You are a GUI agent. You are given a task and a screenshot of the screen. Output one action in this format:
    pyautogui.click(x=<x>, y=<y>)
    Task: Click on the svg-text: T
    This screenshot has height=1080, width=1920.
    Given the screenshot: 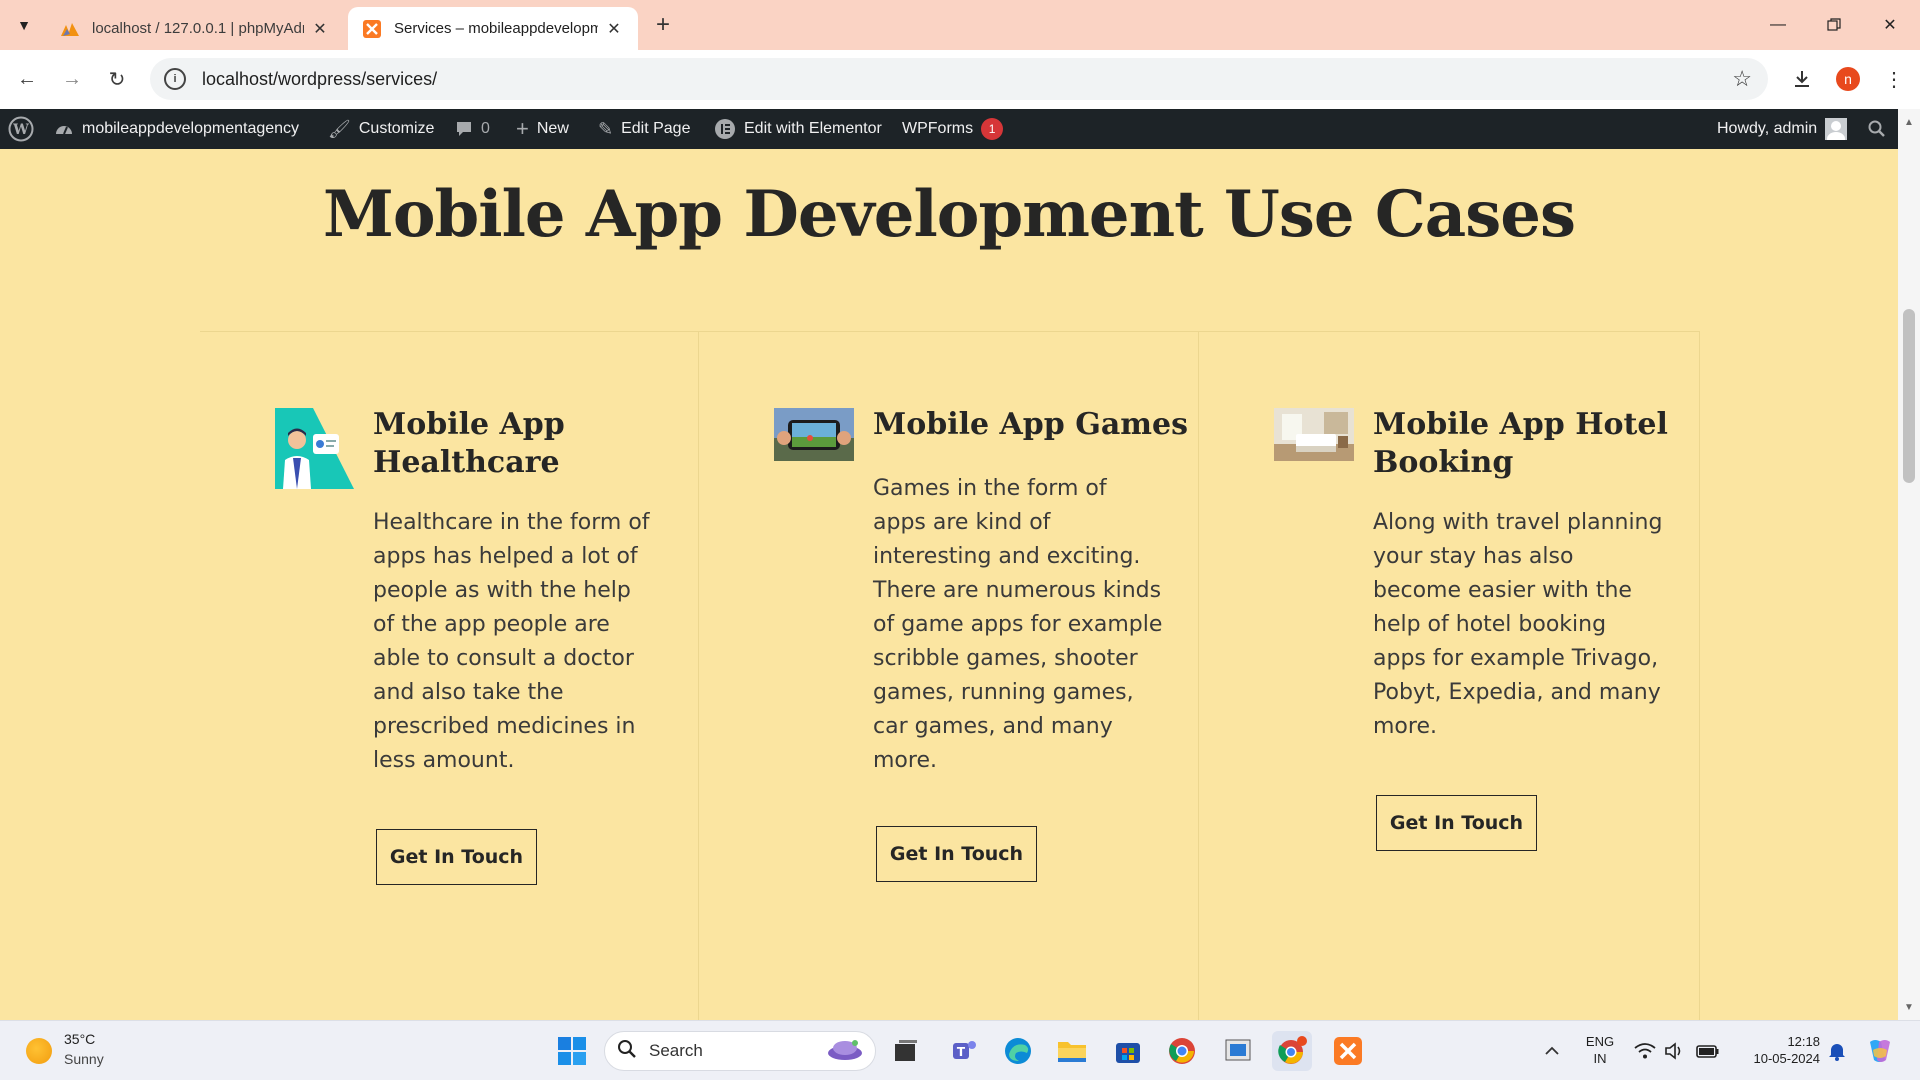 What is the action you would take?
    pyautogui.click(x=961, y=1052)
    